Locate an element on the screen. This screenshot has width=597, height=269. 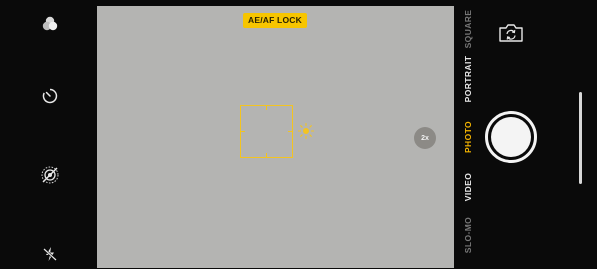
exposure-sun-icon is located at coordinates (306, 131).